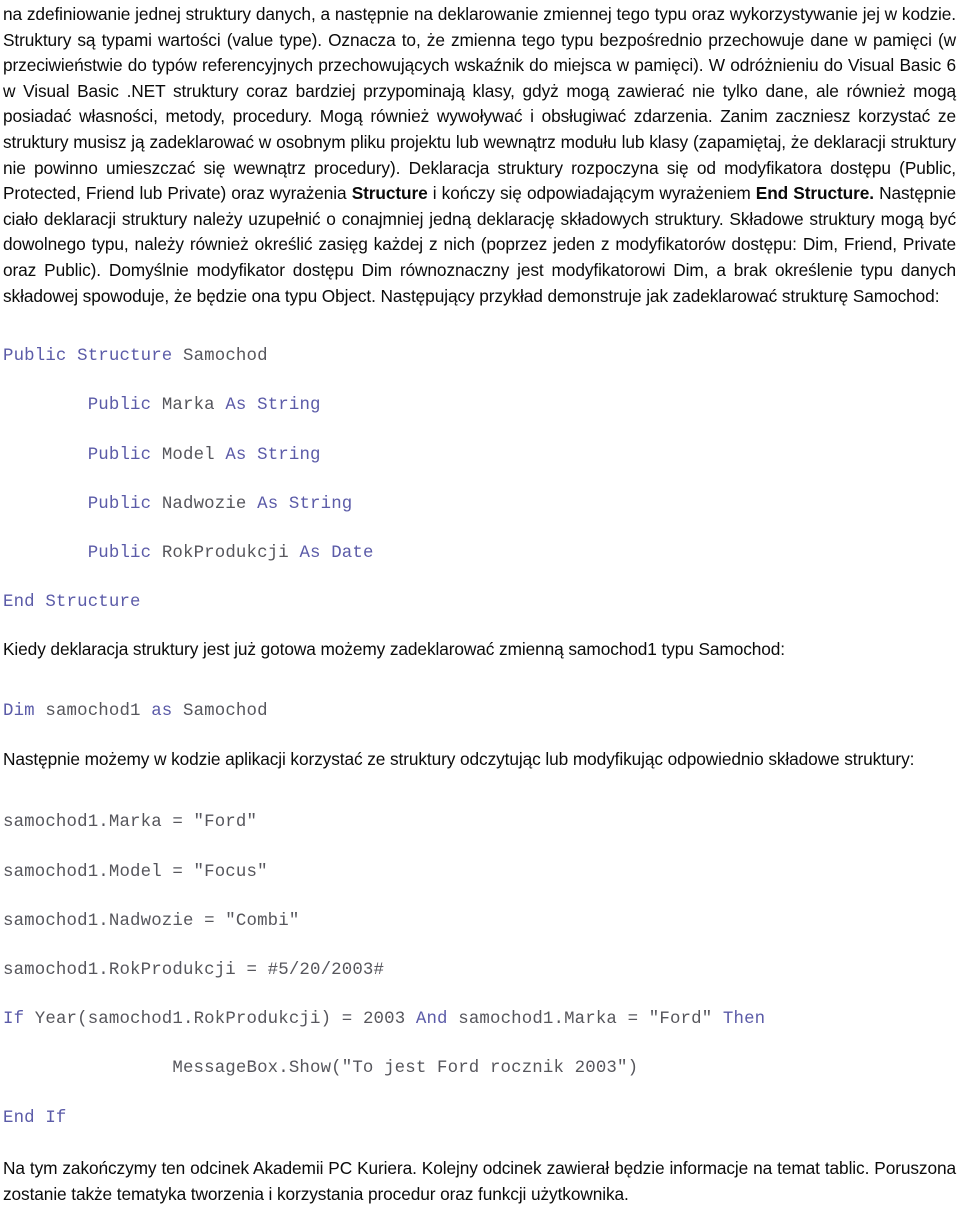 Image resolution: width=960 pixels, height=1207 pixels. Describe the element at coordinates (479, 873) in the screenshot. I see `code-line: samochod1.Model = "Focus"` at that location.